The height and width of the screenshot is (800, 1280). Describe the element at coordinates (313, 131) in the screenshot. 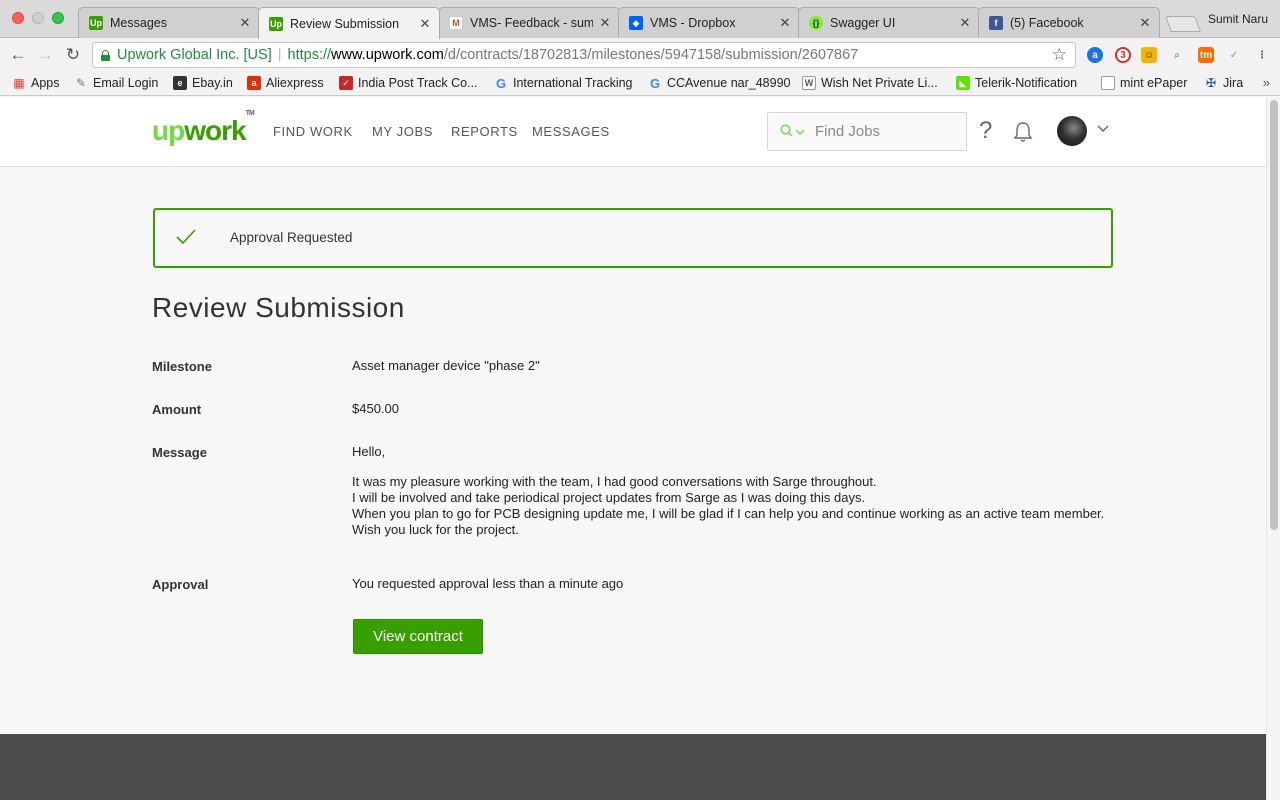

I see `nav-find-work: FIND WORK` at that location.